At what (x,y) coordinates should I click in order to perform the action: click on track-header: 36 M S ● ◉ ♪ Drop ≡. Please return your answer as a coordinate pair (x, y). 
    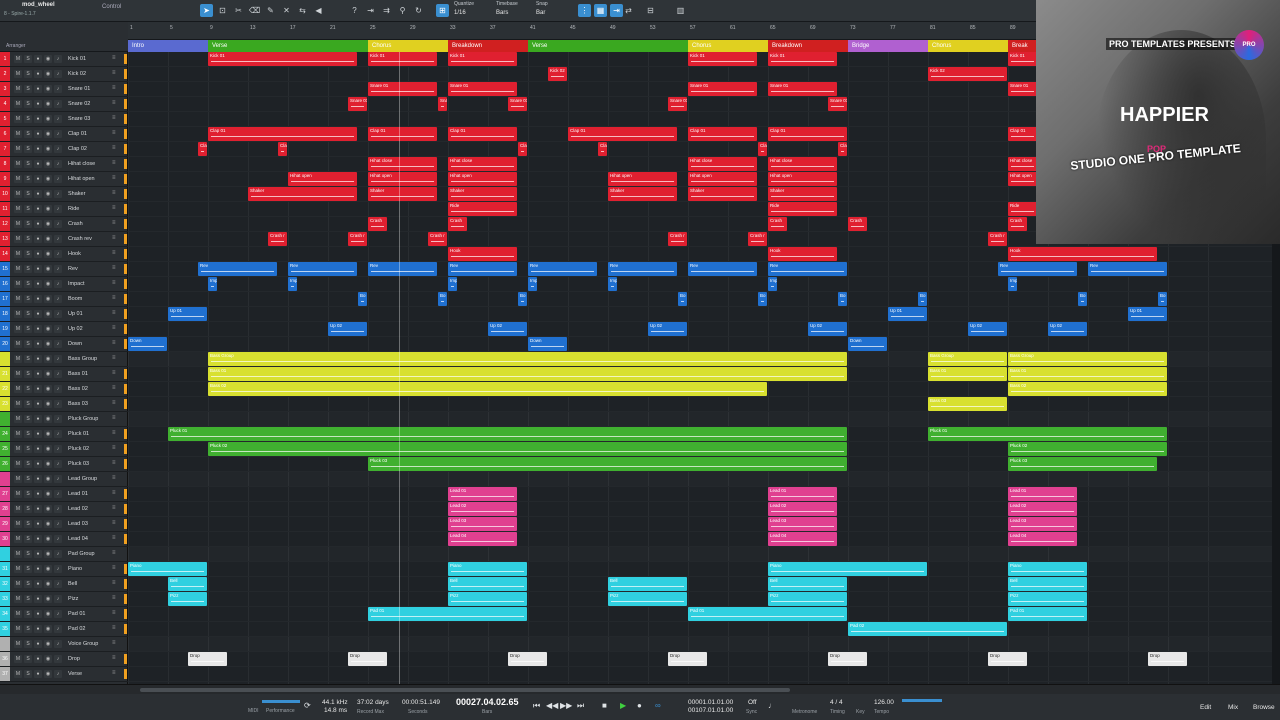
    Looking at the image, I should click on (64, 659).